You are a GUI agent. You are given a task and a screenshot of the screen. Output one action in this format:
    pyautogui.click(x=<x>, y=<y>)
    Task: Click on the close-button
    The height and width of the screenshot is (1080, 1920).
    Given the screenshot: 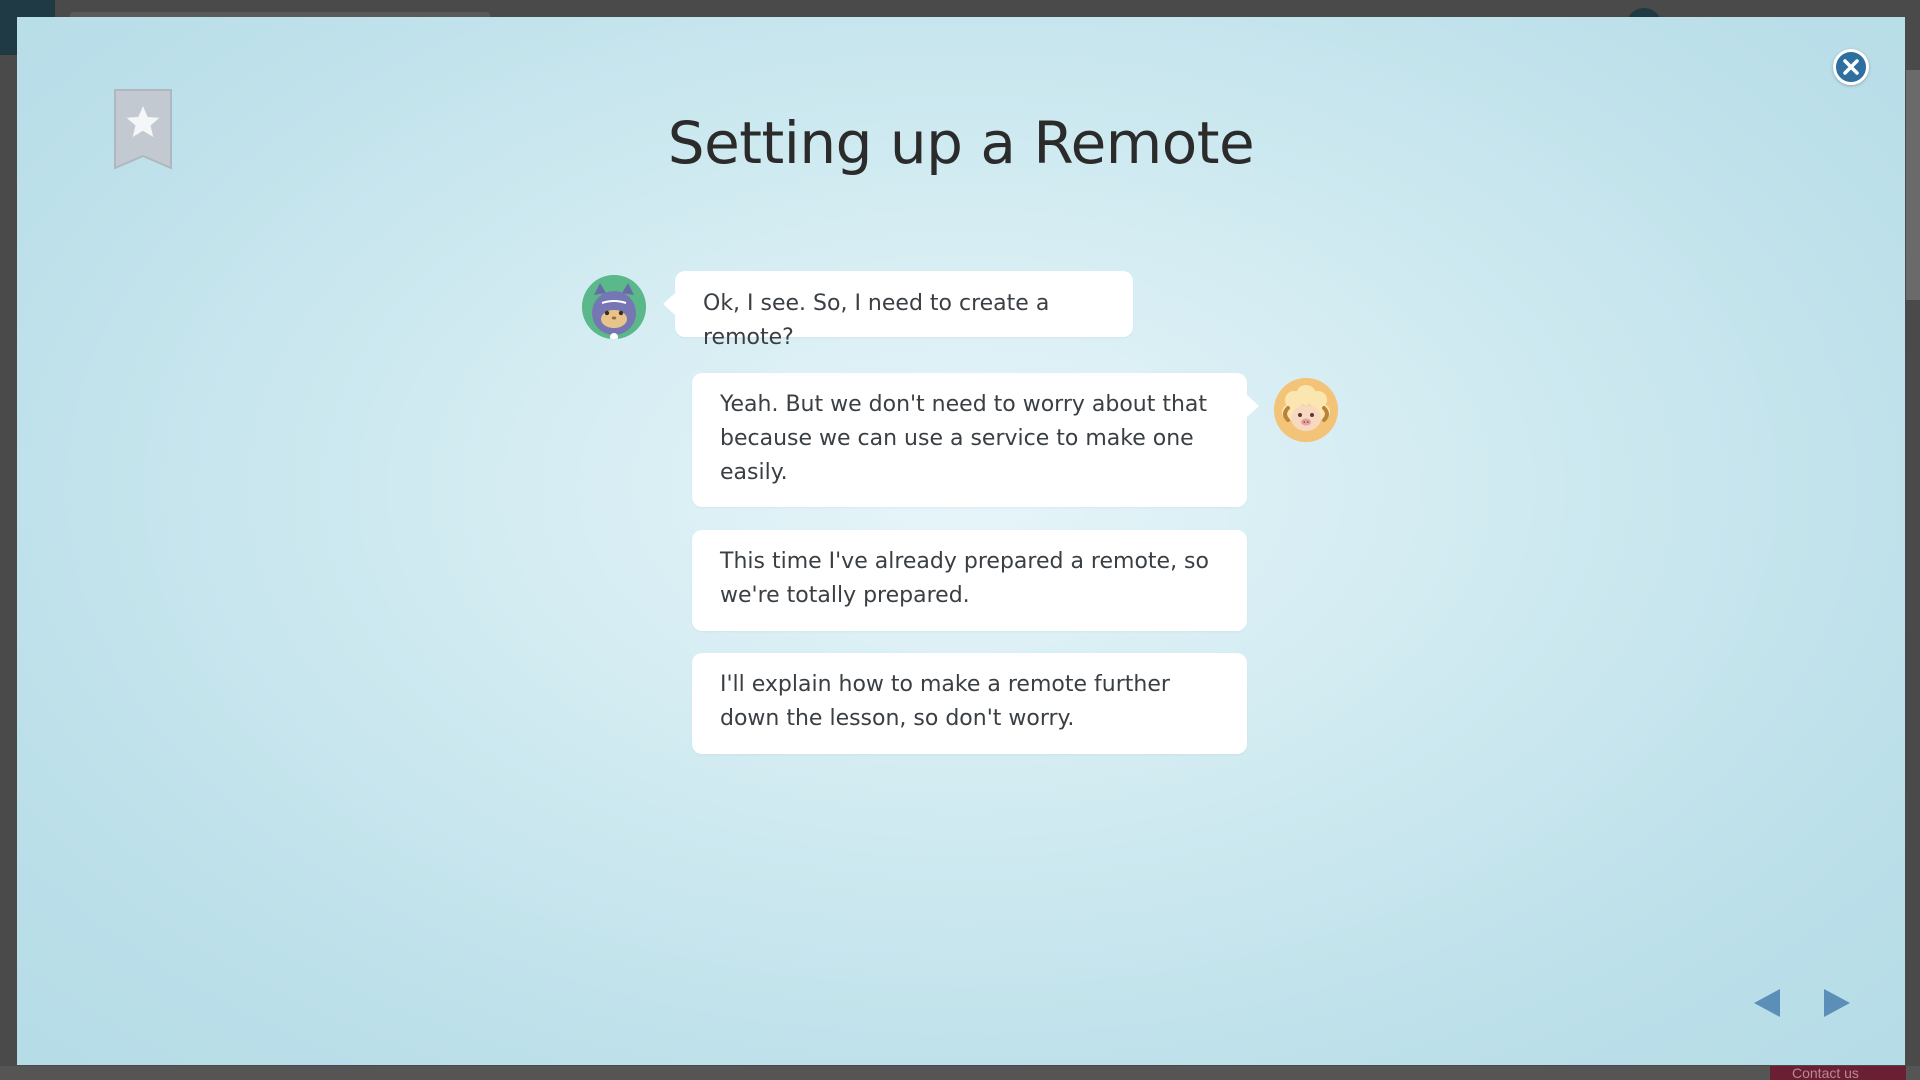 What is the action you would take?
    pyautogui.click(x=1851, y=67)
    